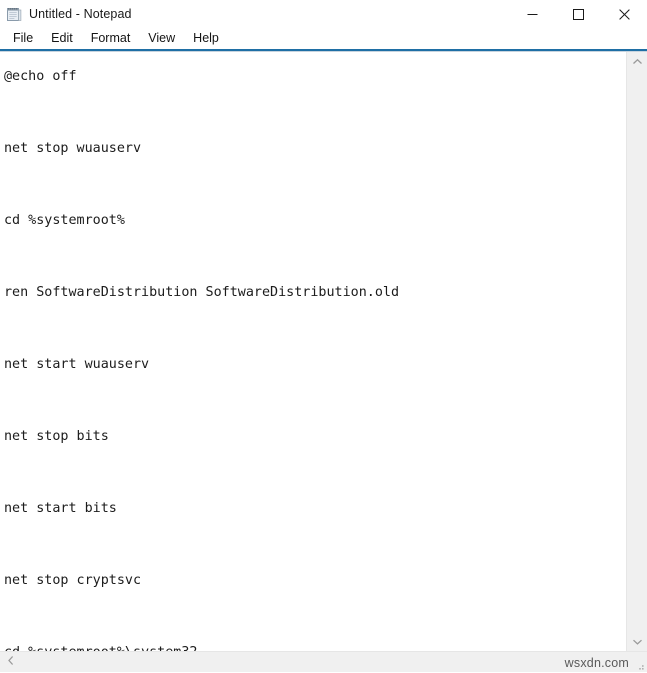 The image size is (647, 673). Describe the element at coordinates (315, 221) in the screenshot. I see `editor-line: cd %systemroot%` at that location.